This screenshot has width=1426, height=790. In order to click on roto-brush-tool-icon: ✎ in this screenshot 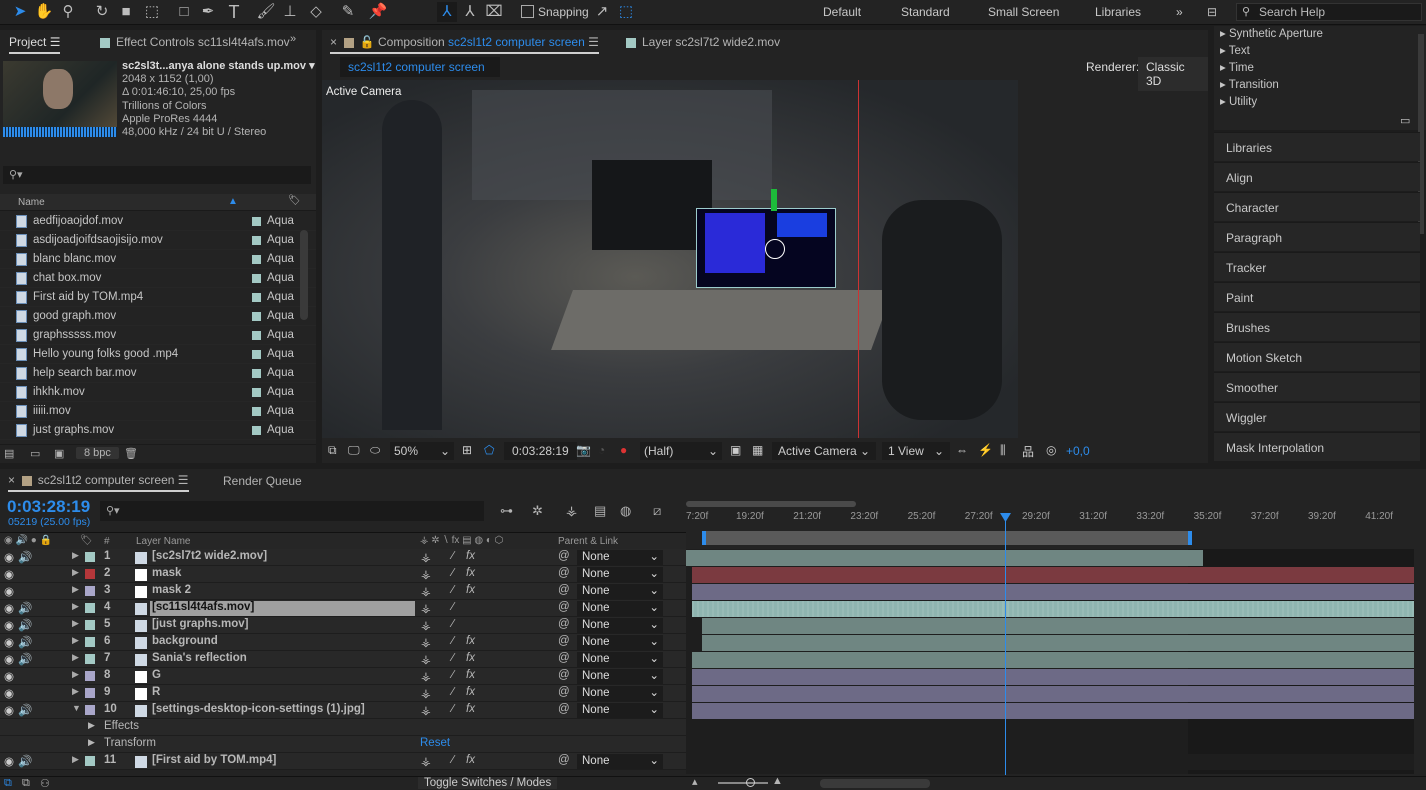, I will do `click(348, 12)`.